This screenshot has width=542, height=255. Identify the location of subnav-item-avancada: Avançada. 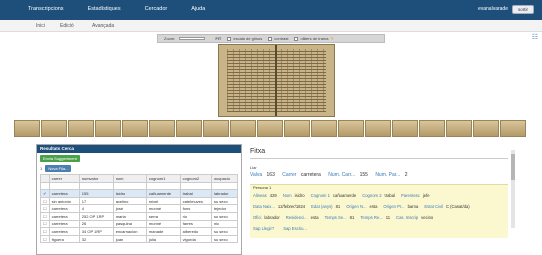
(103, 26).